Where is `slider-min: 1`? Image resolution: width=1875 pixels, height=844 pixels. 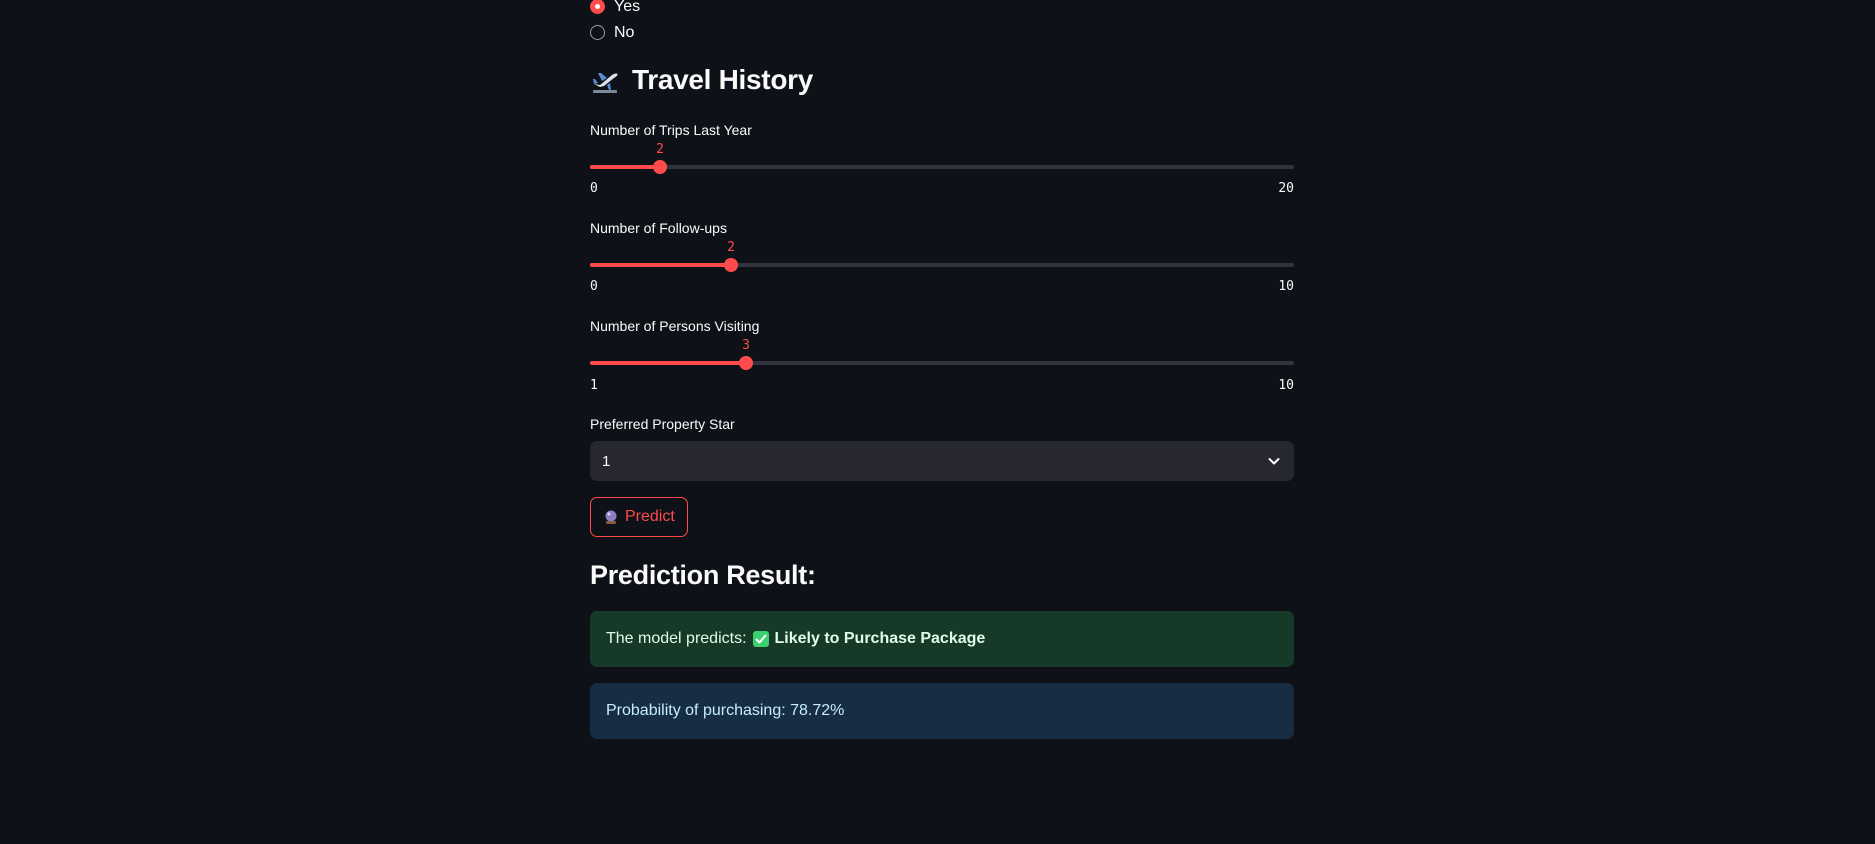
slider-min: 1 is located at coordinates (594, 385).